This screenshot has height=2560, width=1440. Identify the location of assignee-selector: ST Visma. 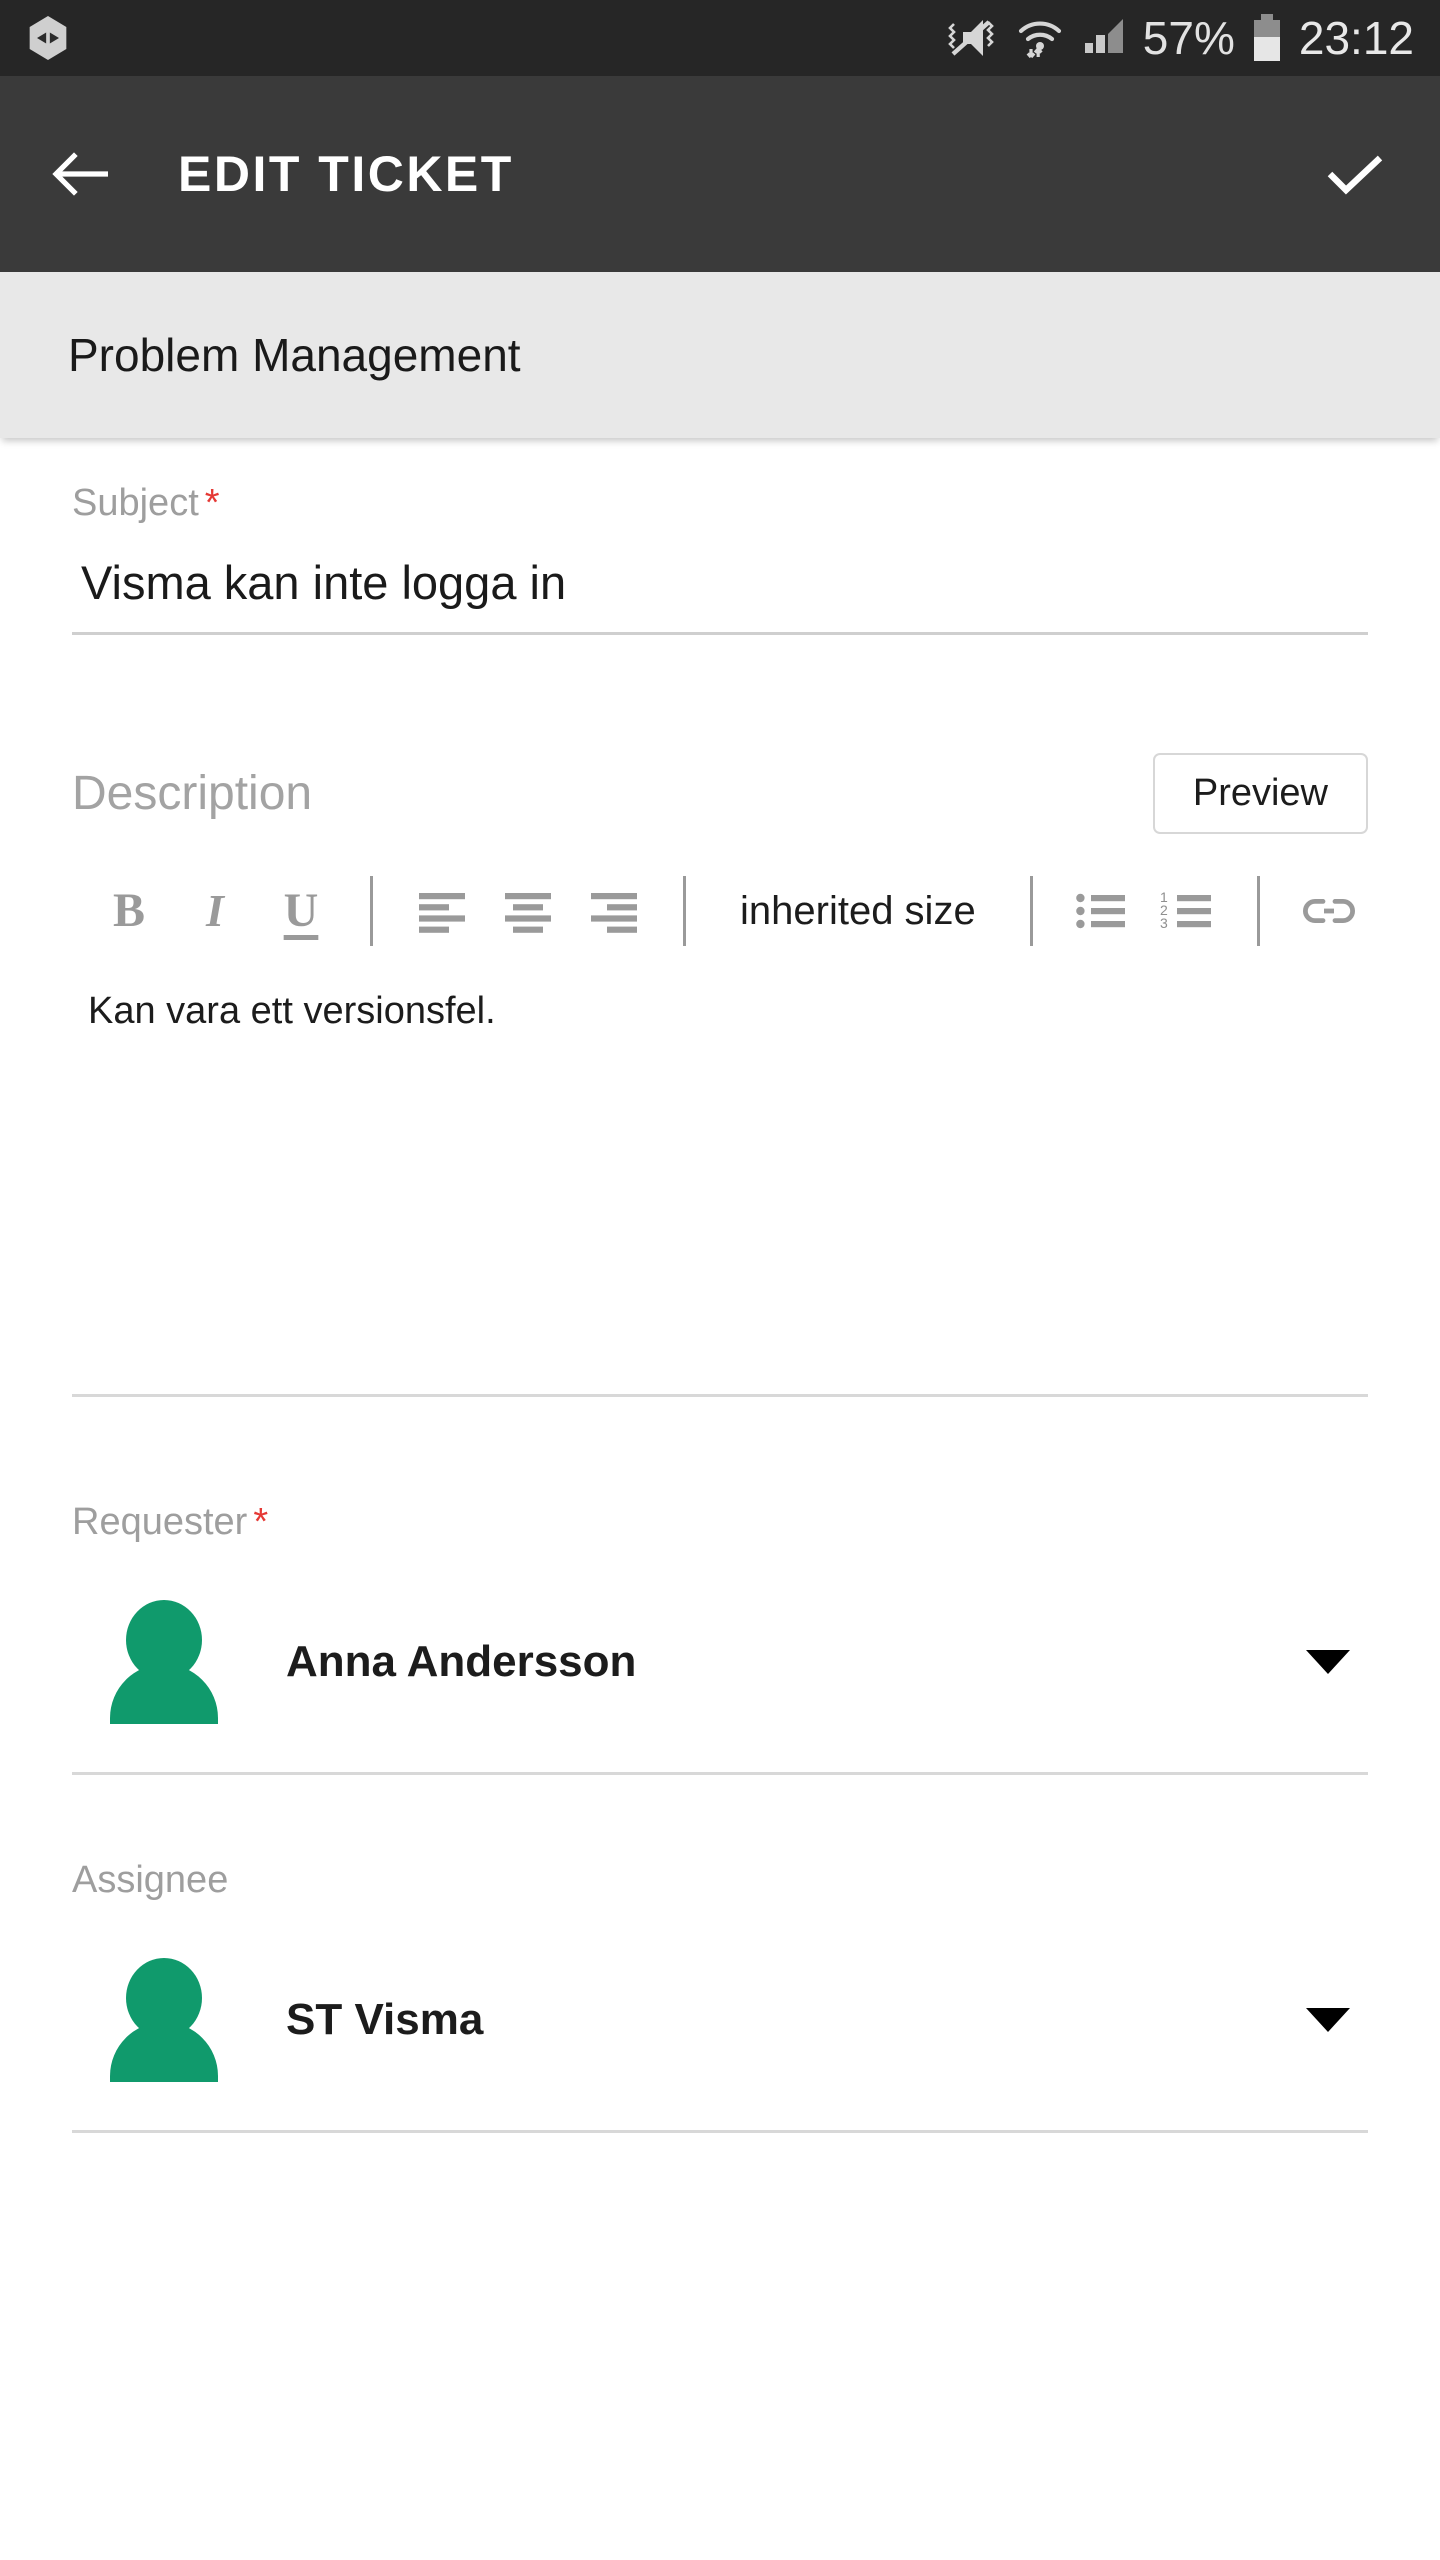
(720, 2044).